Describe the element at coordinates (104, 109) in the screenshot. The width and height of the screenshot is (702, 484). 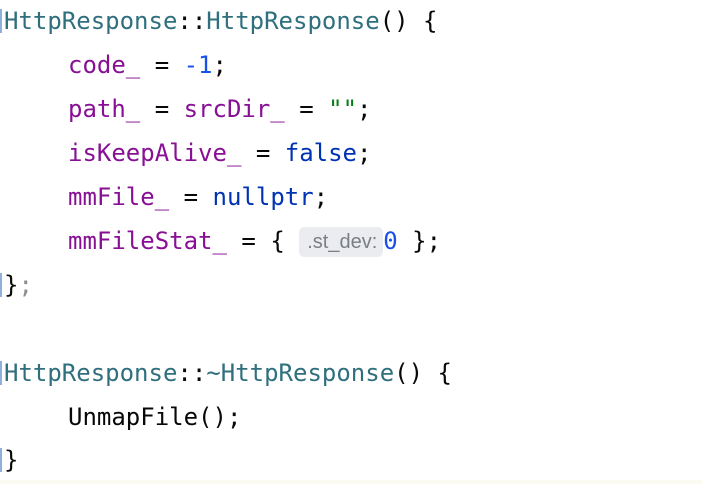
I see `field-name: path_` at that location.